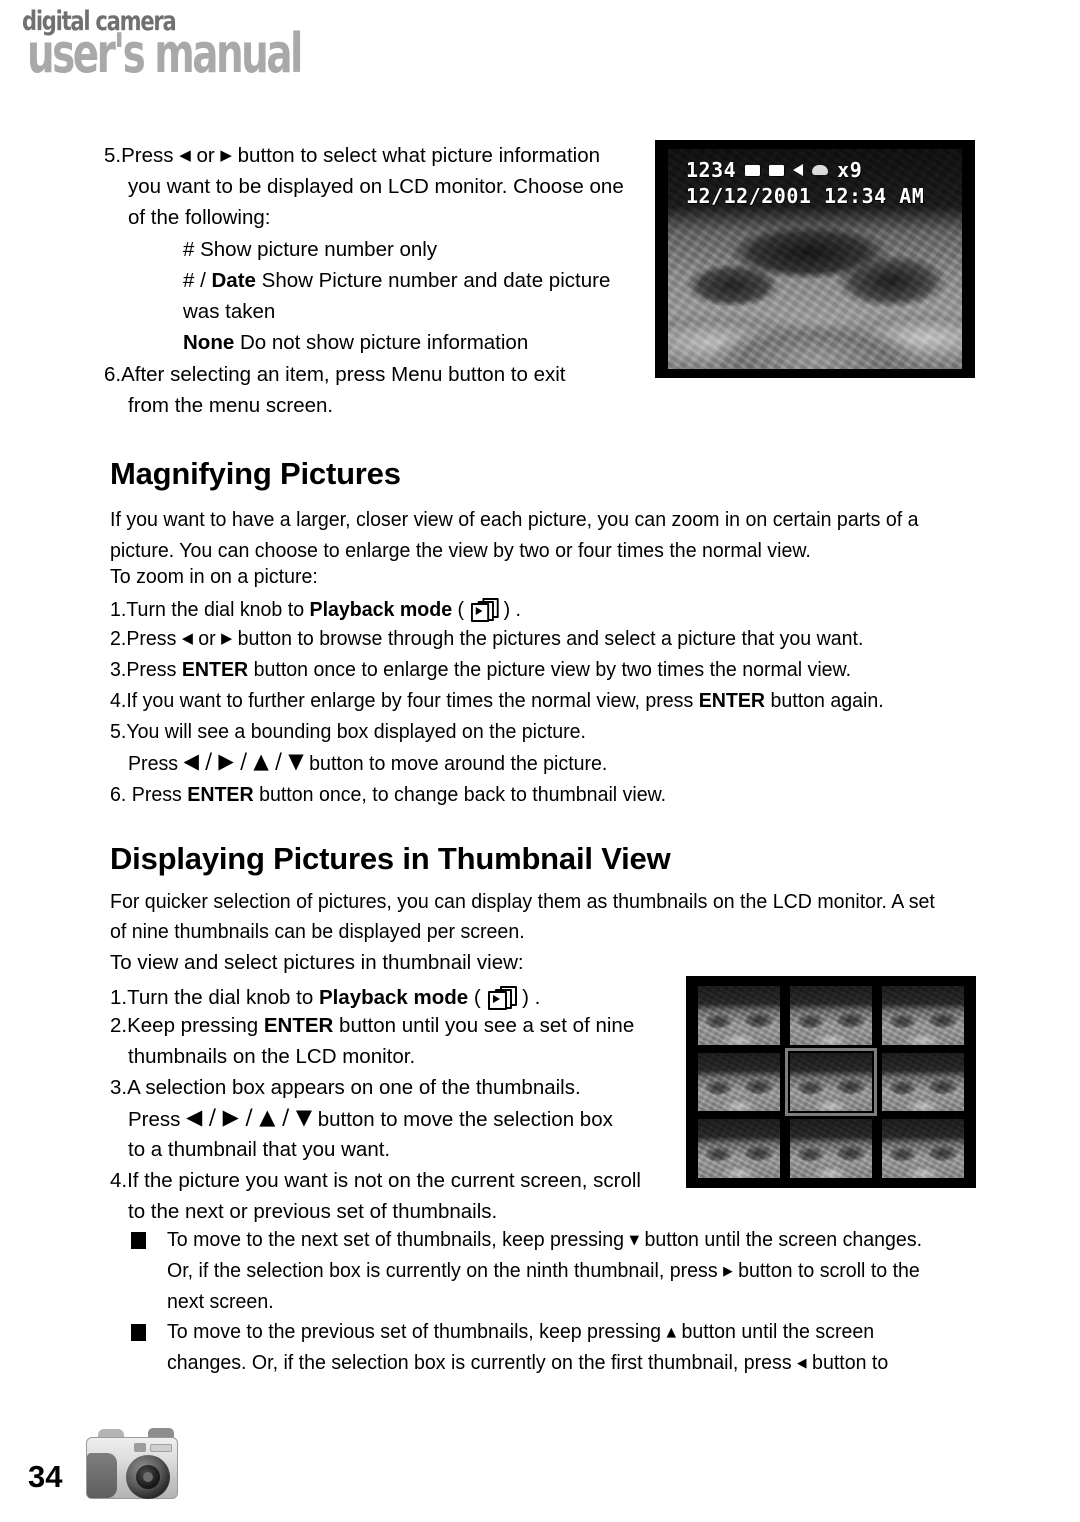 The image size is (1080, 1522). What do you see at coordinates (184, 1025) in the screenshot?
I see `thumbnail-step2-prefix: 2.Keep pressing` at bounding box center [184, 1025].